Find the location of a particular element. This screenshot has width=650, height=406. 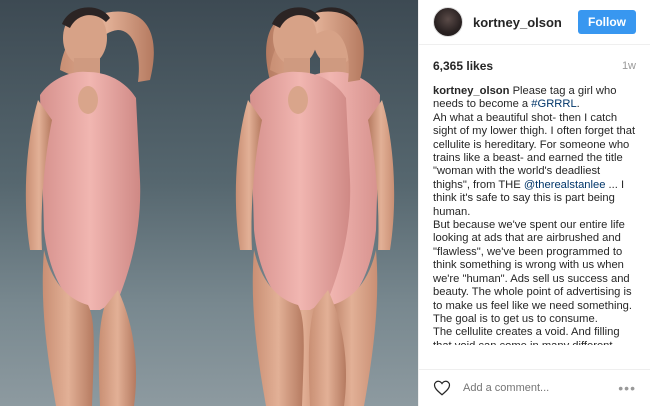

caption-text-2: . is located at coordinates (578, 104).